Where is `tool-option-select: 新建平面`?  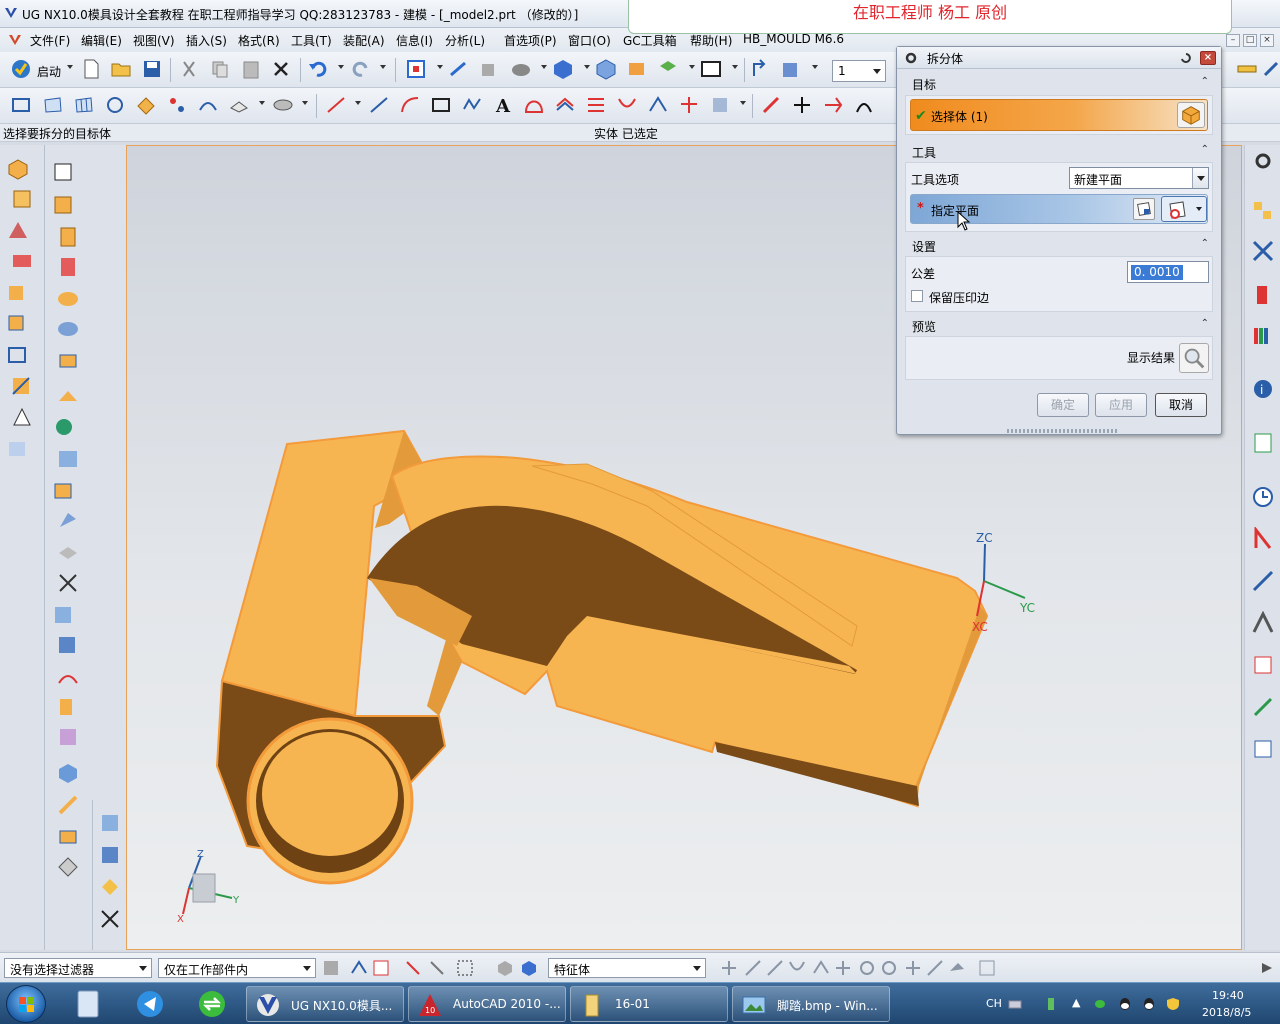
tool-option-select: 新建平面 is located at coordinates (1139, 178).